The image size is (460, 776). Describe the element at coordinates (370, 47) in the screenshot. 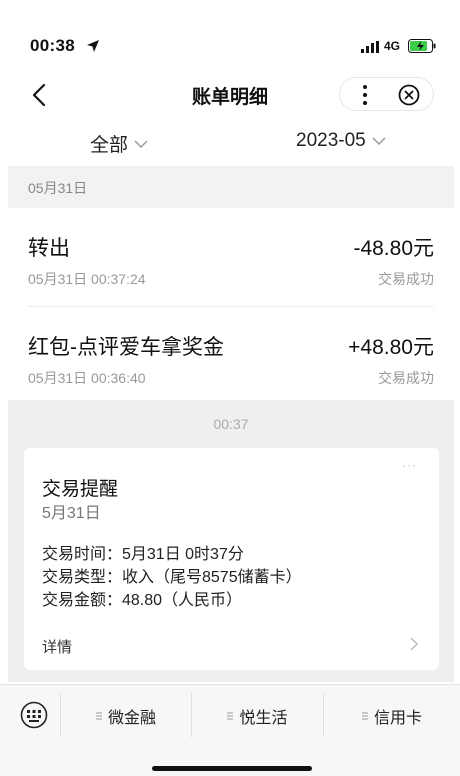

I see `signal-icon` at that location.